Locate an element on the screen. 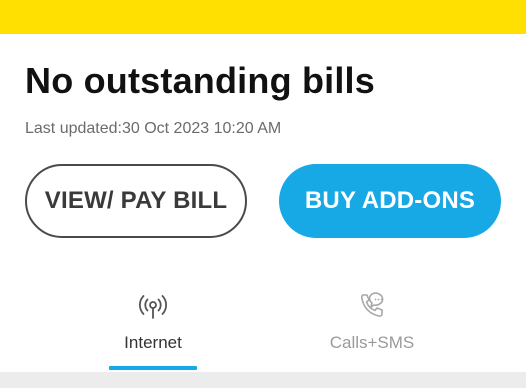  top-yellow-bar is located at coordinates (263, 17).